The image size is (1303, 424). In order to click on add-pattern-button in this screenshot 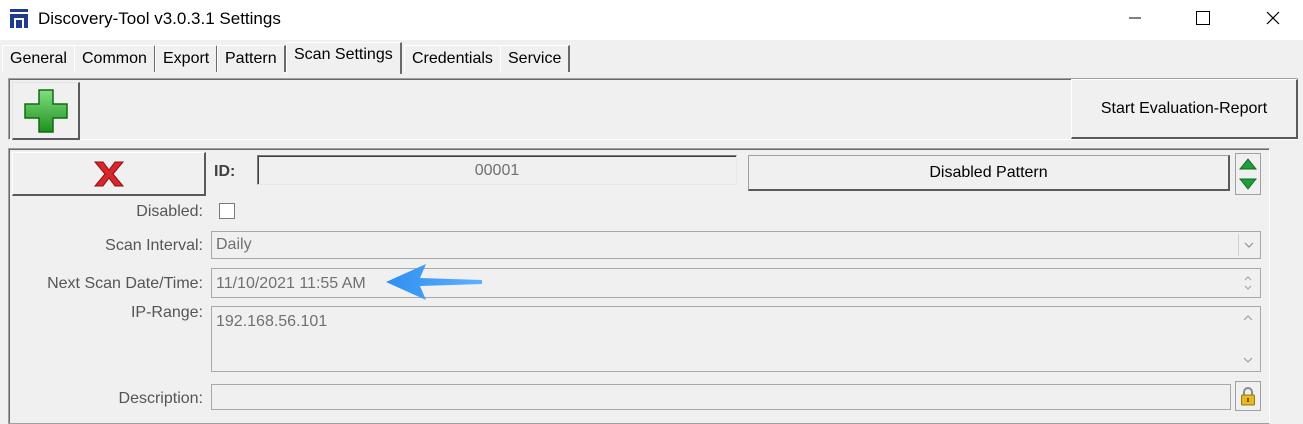, I will do `click(46, 111)`.